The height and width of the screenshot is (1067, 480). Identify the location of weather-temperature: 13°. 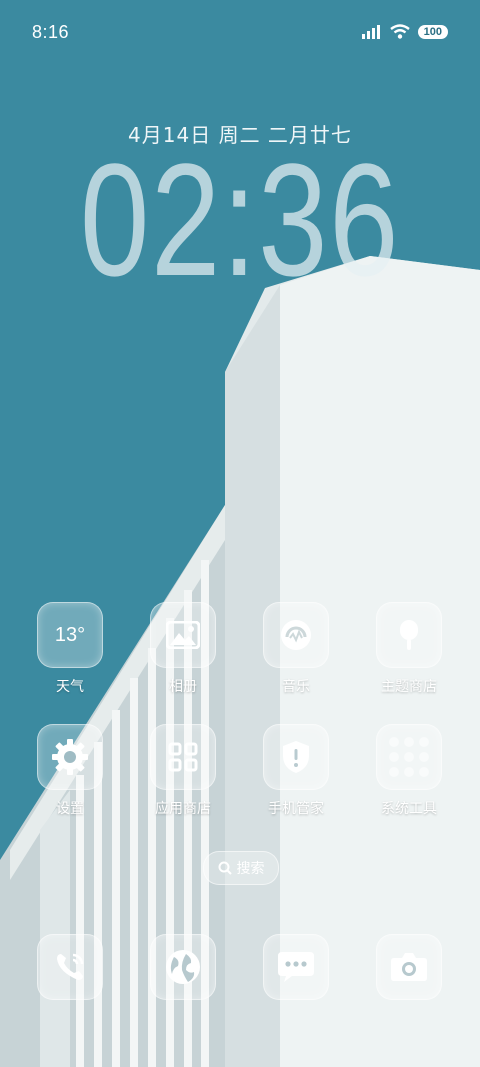
(70, 634).